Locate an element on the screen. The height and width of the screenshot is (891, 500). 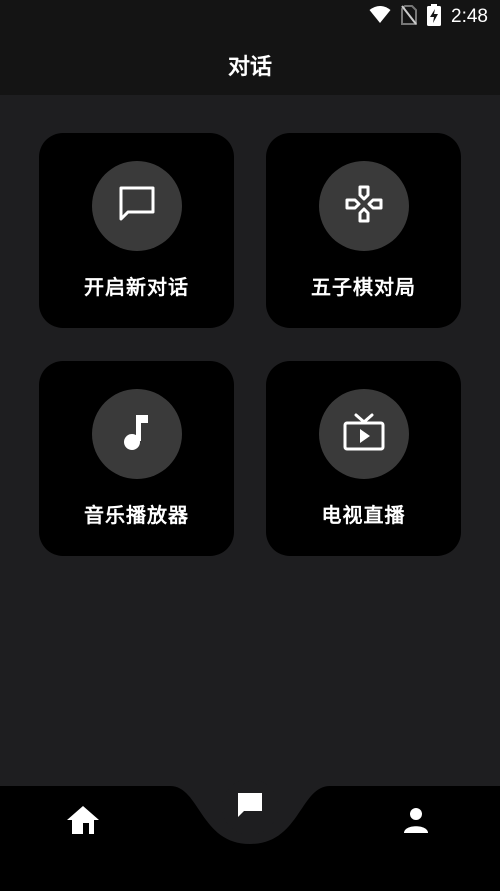
app-header: 对话 is located at coordinates (250, 64).